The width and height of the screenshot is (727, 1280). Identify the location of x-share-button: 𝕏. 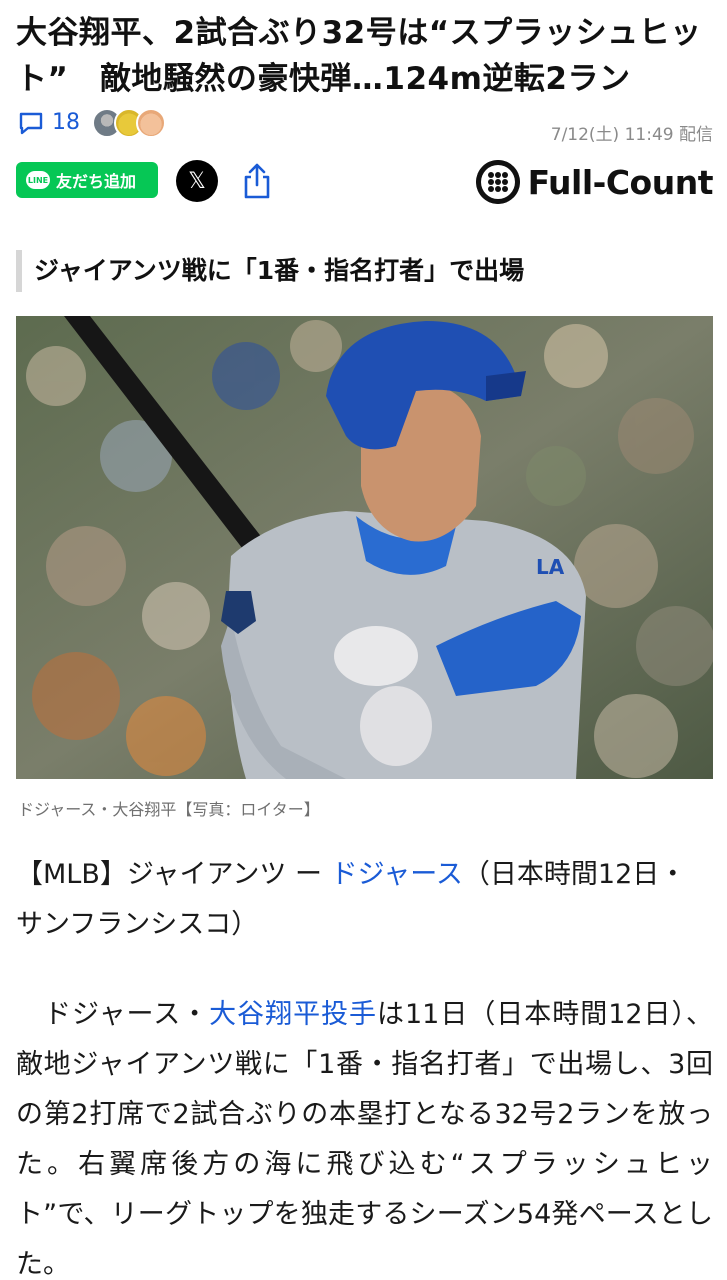
(197, 181).